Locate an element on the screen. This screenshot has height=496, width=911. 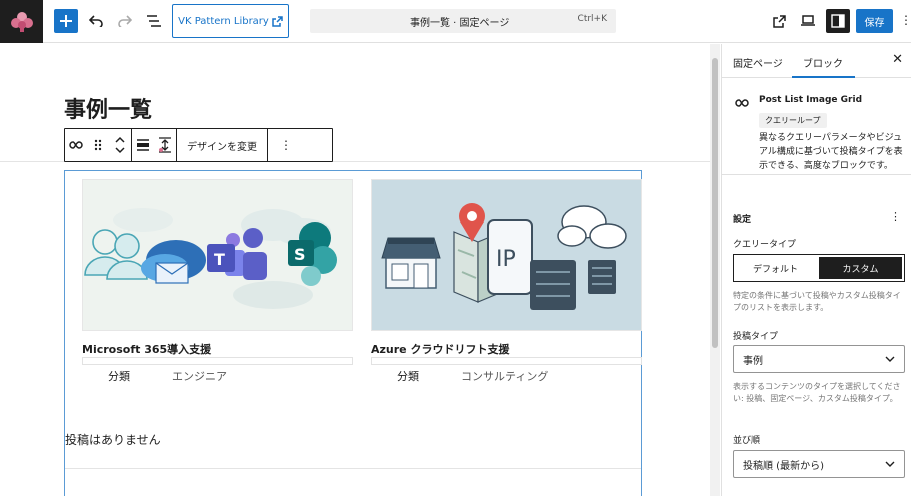
post-meta: 分類 エンジニア is located at coordinates (217, 376).